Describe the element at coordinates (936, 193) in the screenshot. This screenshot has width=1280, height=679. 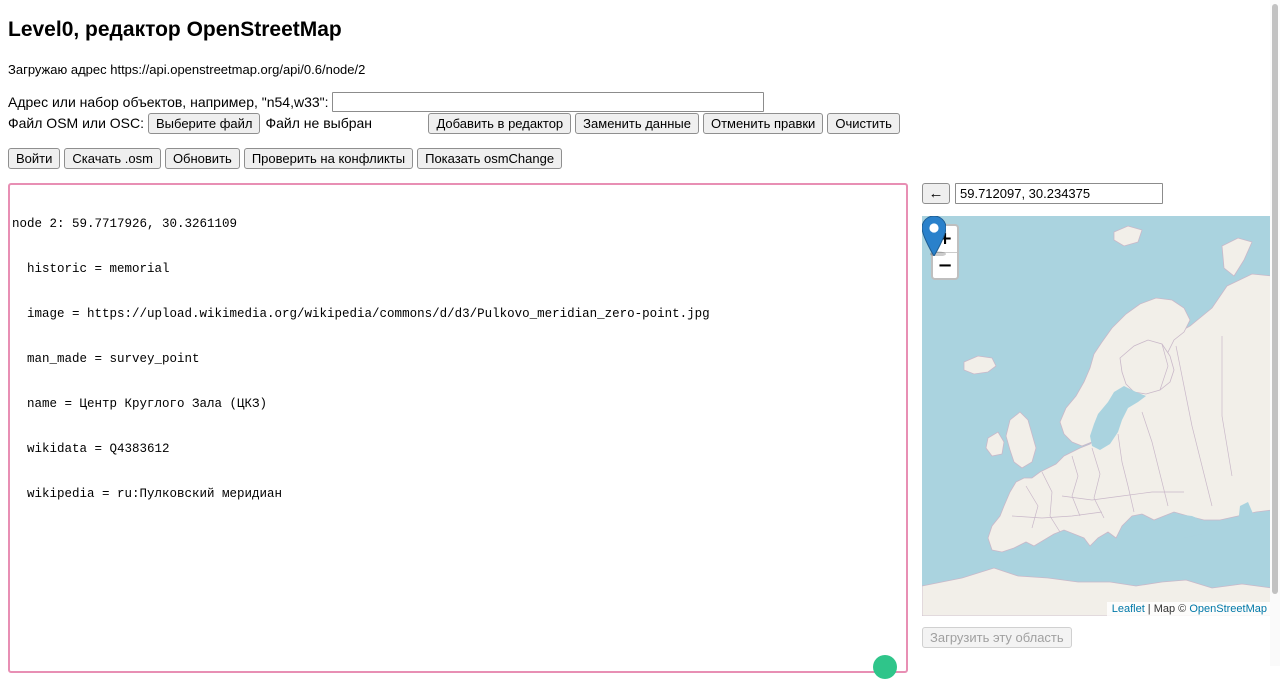
I see `back-arrow-button: ←` at that location.